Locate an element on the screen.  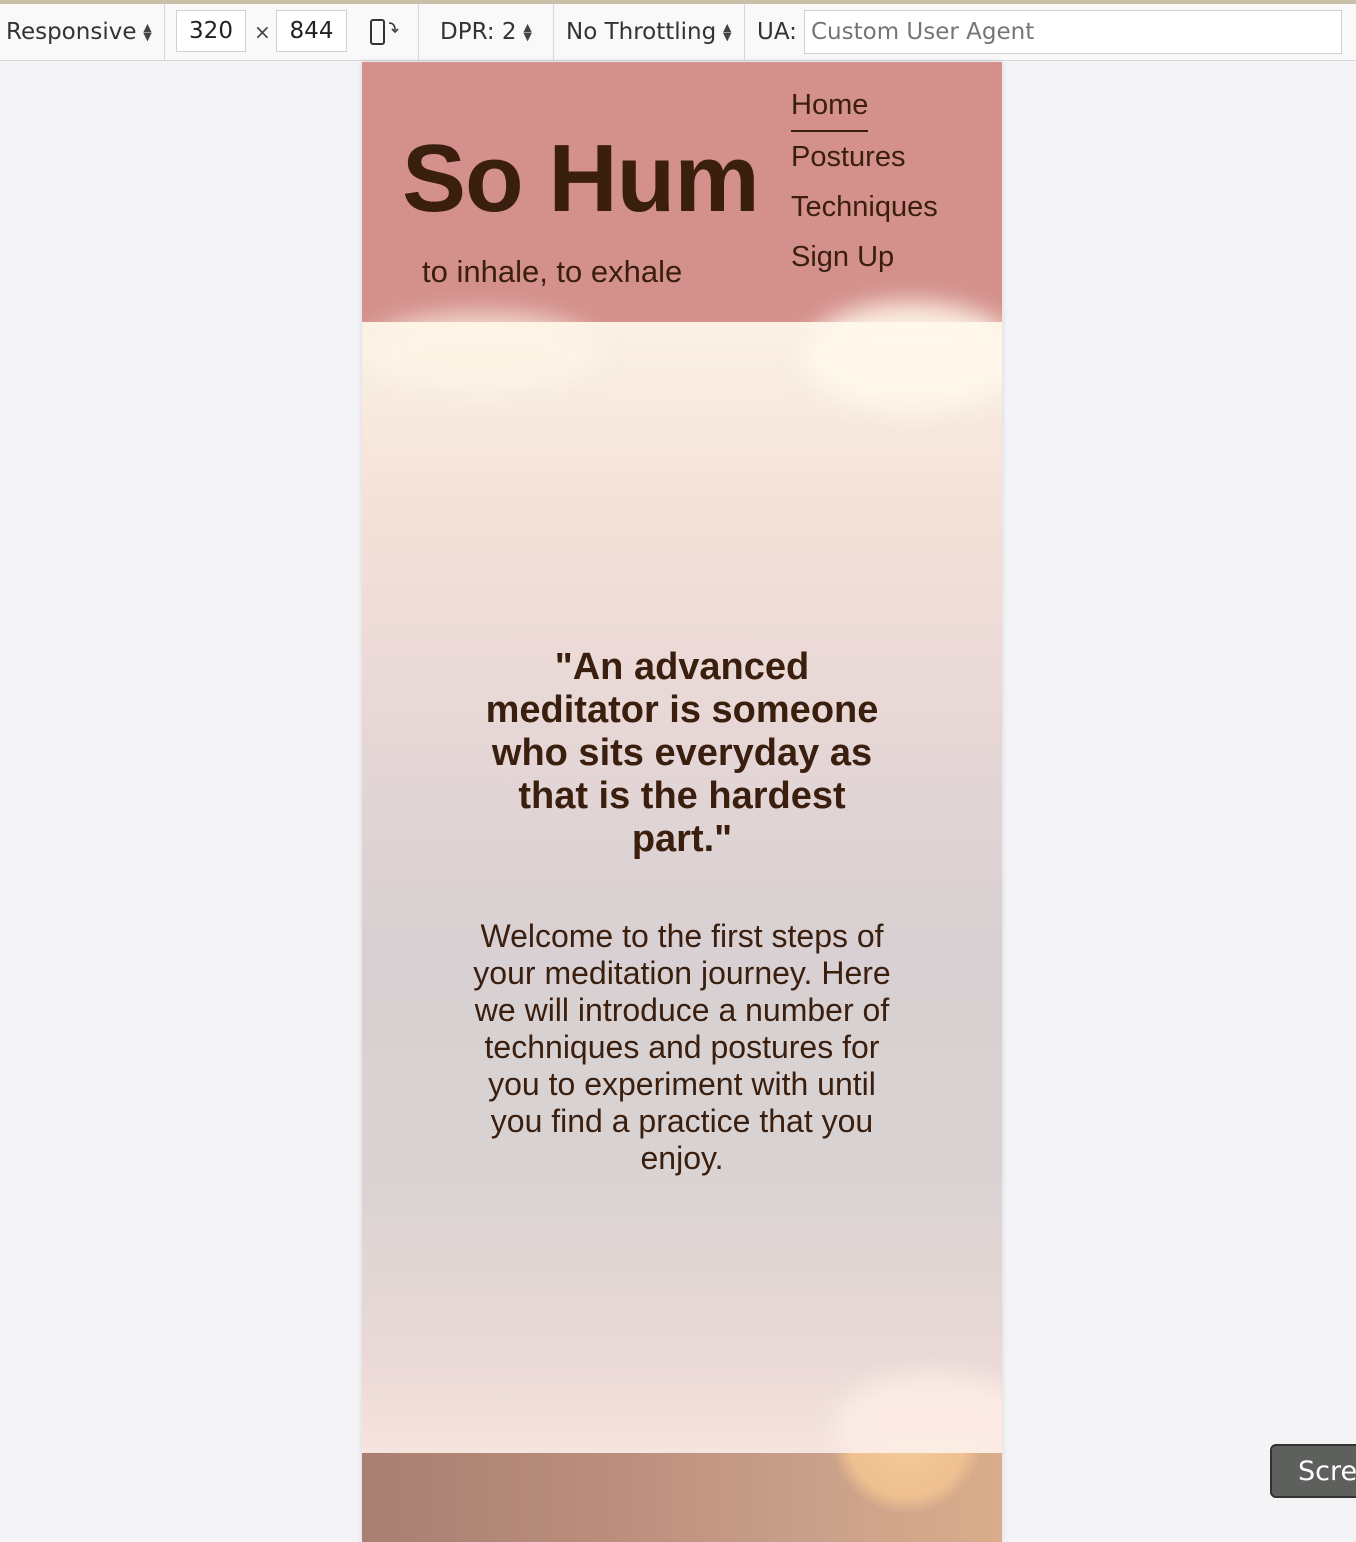
rotate-device-button is located at coordinates (384, 32).